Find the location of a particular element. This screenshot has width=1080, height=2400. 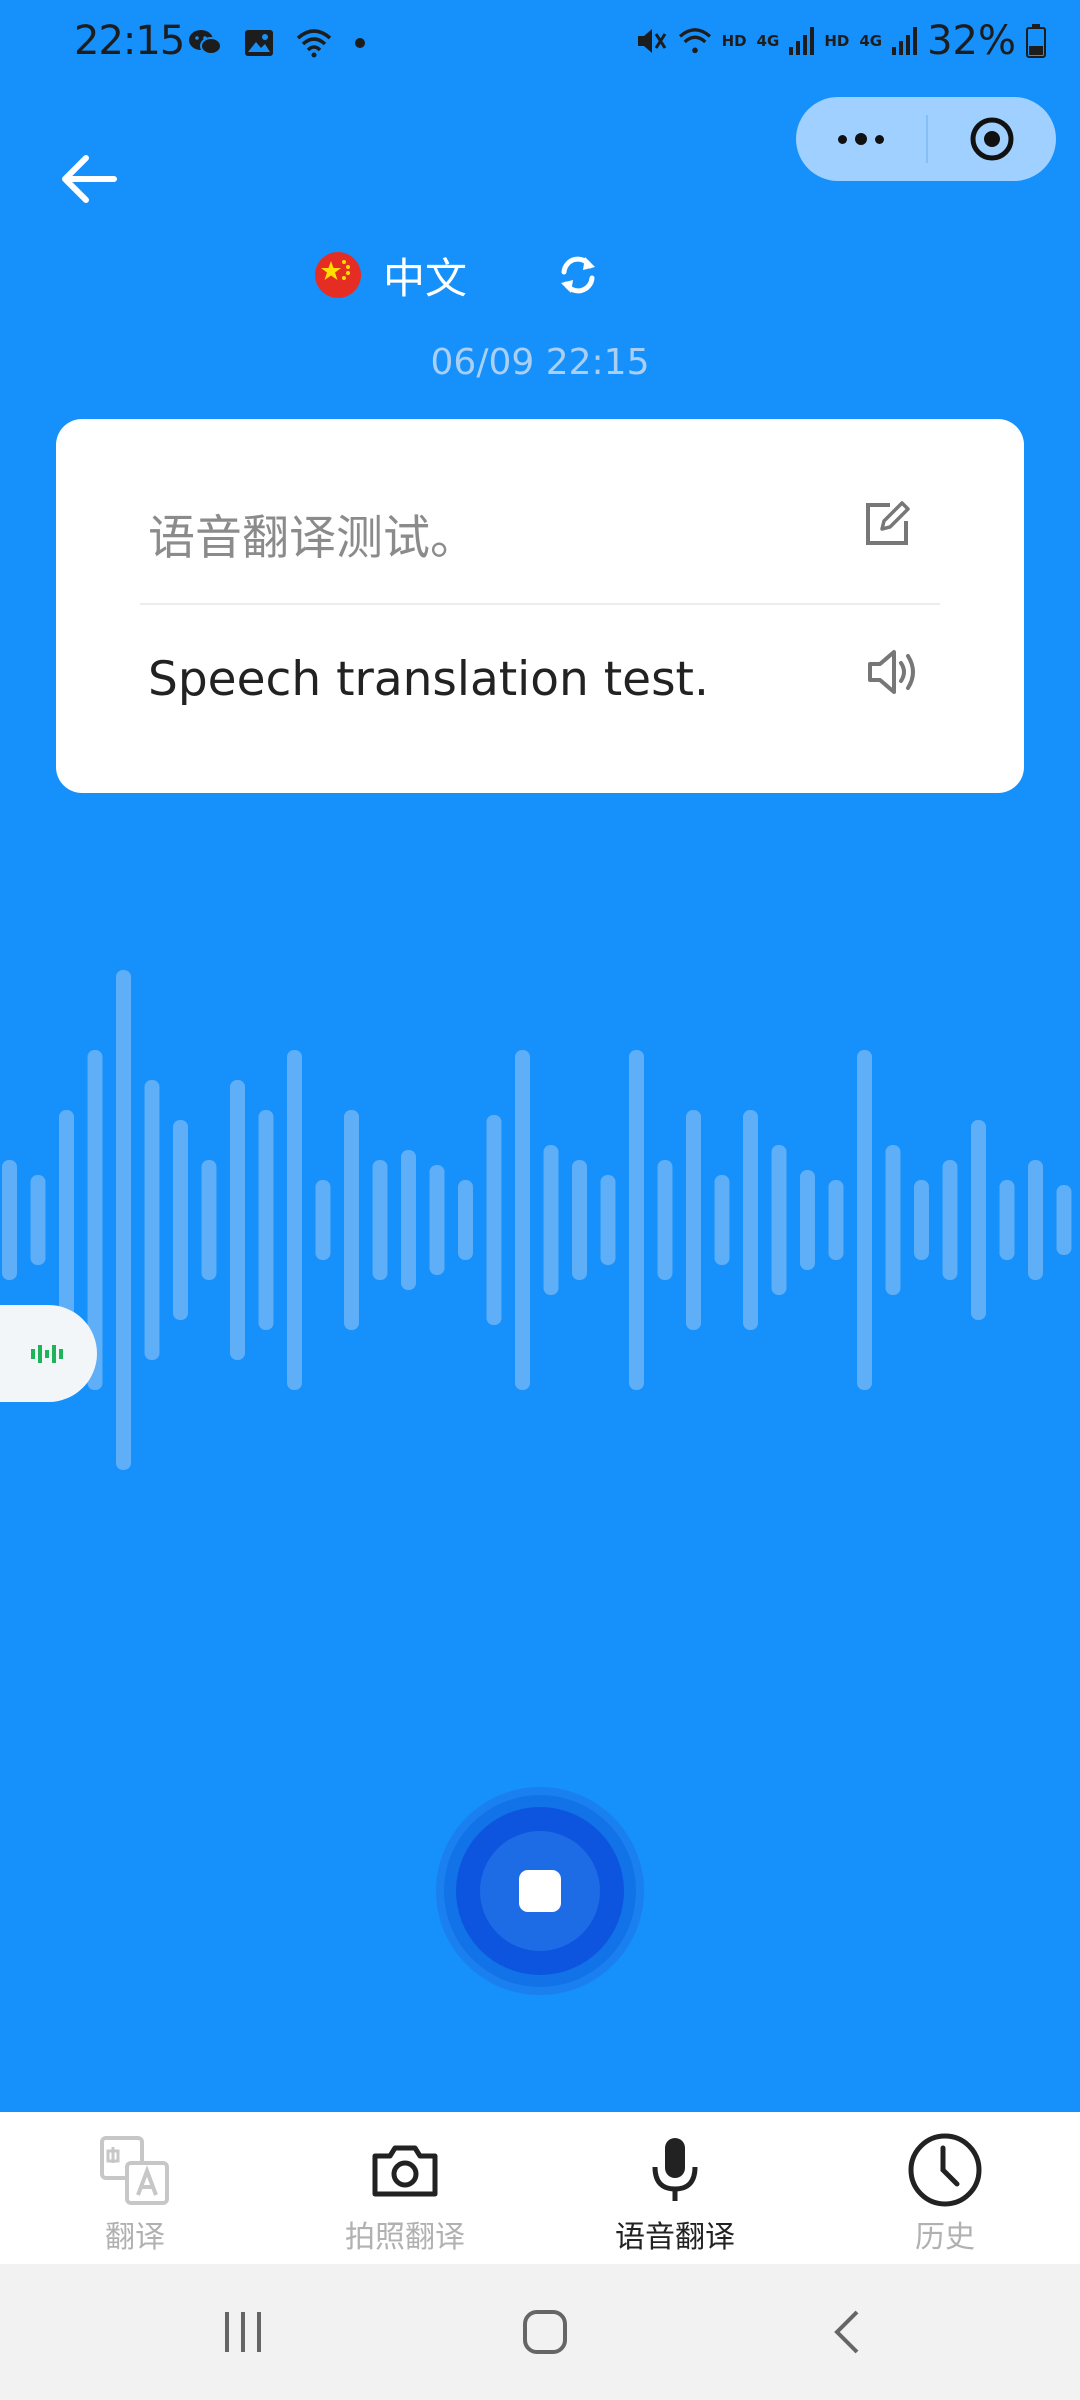

gallery-icon is located at coordinates (259, 43).